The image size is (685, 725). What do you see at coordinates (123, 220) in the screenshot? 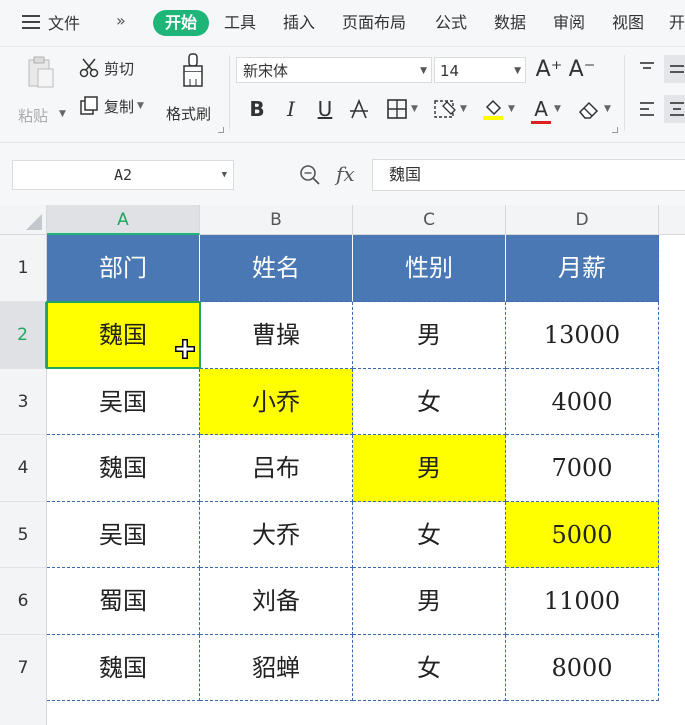
I see `column-header-a: A` at bounding box center [123, 220].